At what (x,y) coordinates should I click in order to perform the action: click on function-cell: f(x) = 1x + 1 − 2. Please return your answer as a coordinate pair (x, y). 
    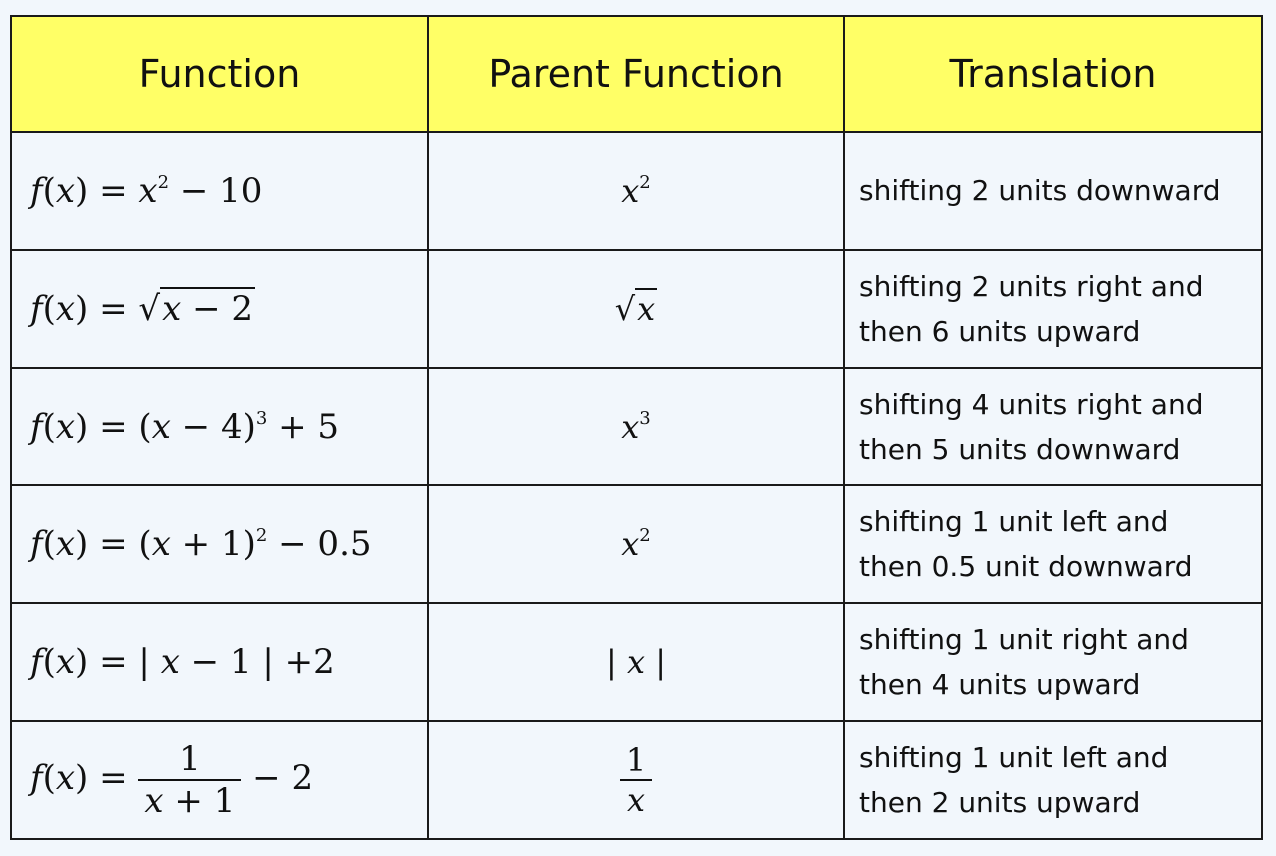
    Looking at the image, I should click on (219, 780).